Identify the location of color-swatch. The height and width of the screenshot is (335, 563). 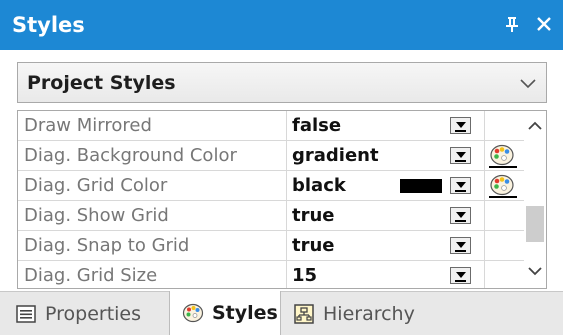
(421, 186).